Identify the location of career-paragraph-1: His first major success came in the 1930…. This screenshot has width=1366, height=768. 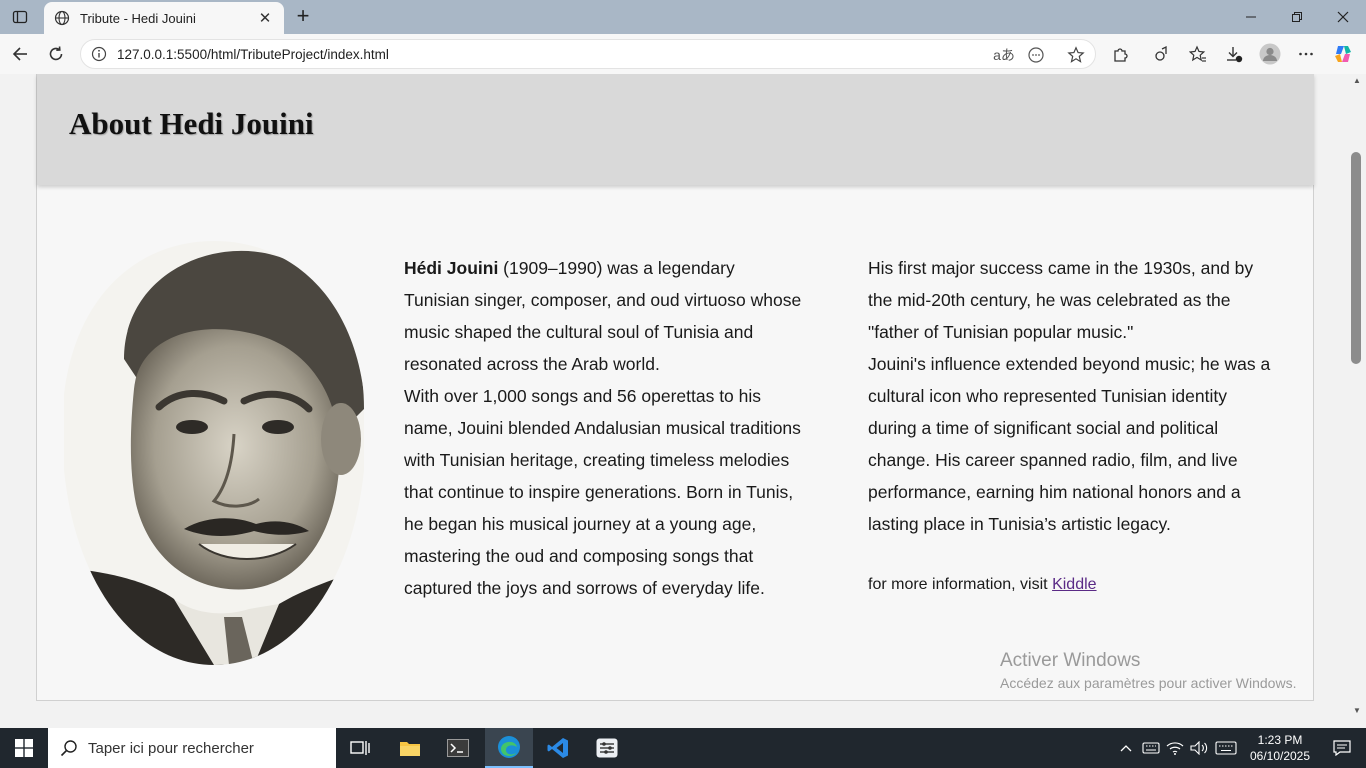
(1061, 300).